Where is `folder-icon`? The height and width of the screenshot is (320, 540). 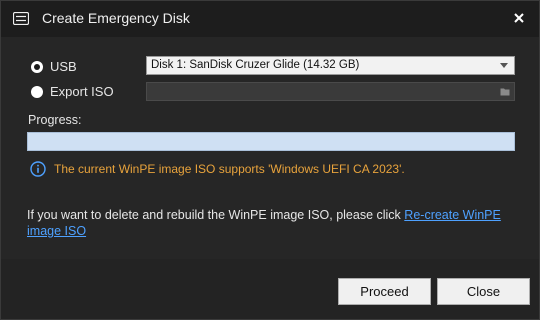
folder-icon is located at coordinates (505, 91).